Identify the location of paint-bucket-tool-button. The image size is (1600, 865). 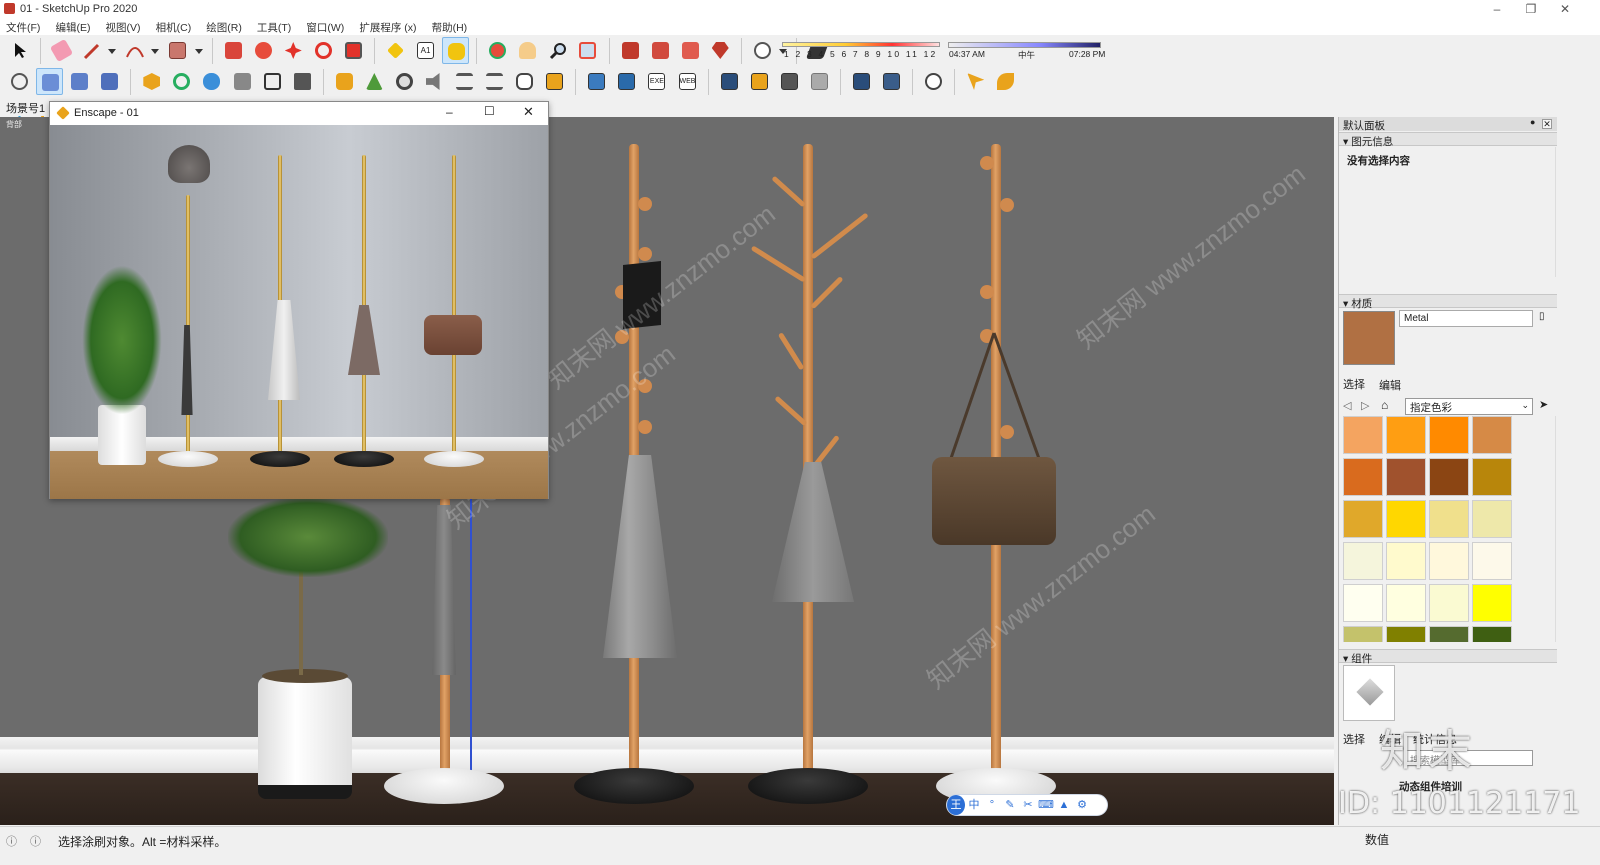
(456, 50).